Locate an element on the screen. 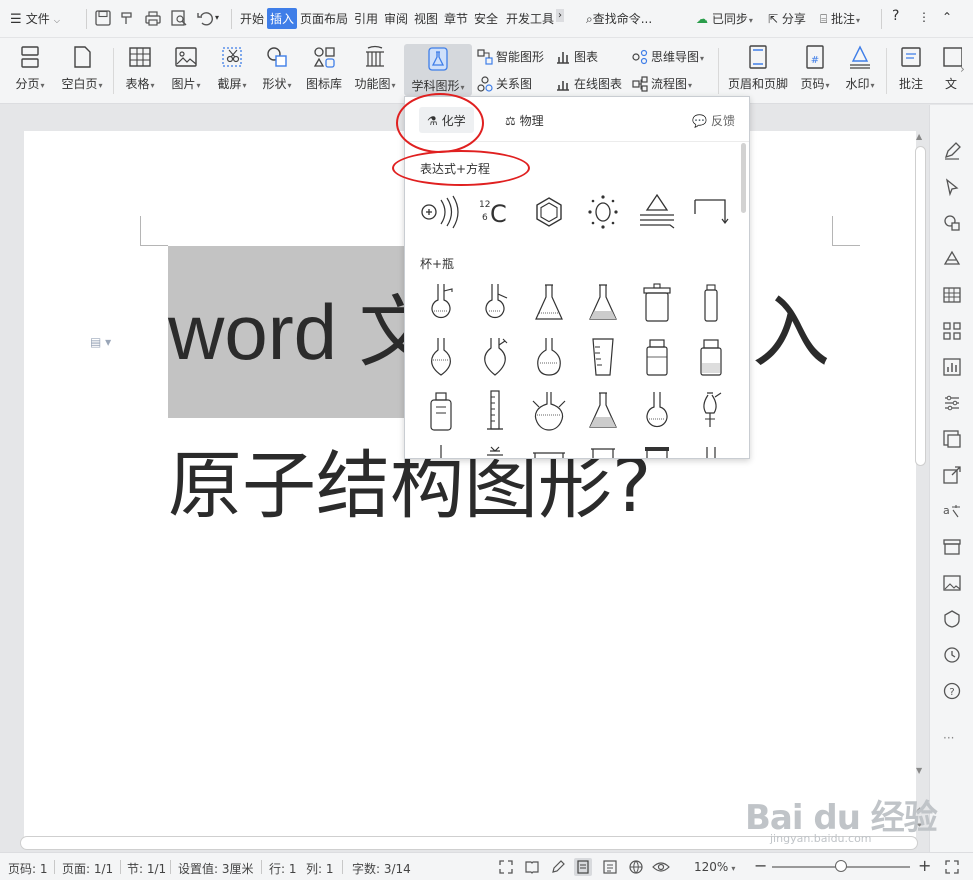 The image size is (973, 880). translate-icon: a is located at coordinates (952, 511).